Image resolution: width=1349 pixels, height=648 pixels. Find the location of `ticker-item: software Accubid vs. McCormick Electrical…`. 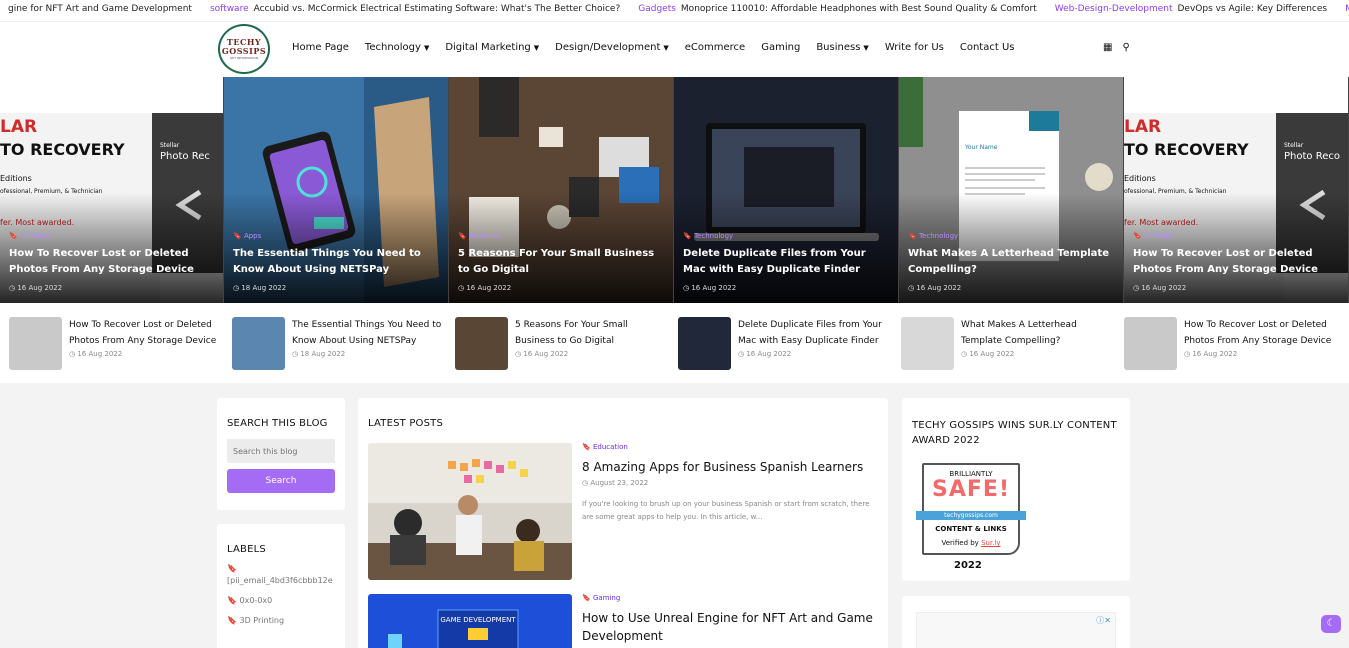

ticker-item: software Accubid vs. McCormick Electrical… is located at coordinates (415, 9).